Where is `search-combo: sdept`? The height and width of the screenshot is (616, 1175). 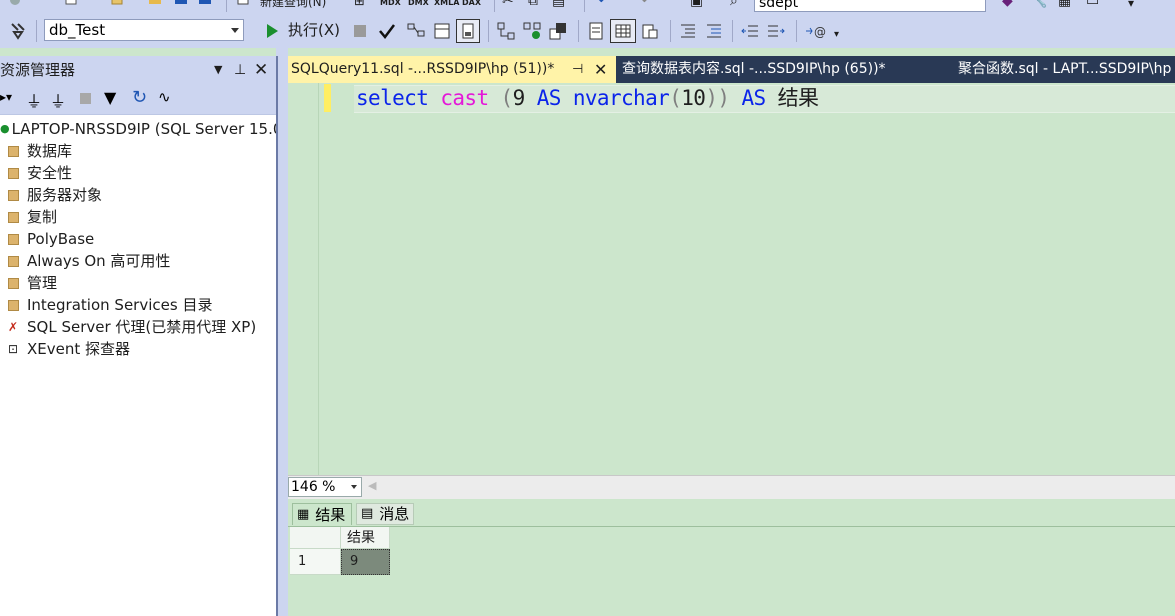 search-combo: sdept is located at coordinates (870, 6).